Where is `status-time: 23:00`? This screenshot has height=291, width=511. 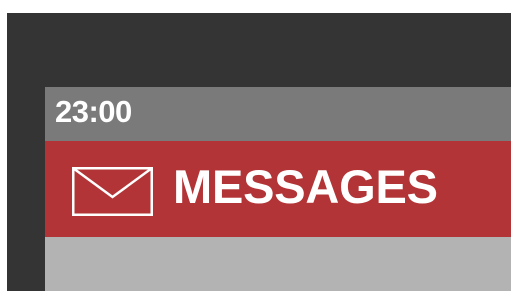 status-time: 23:00 is located at coordinates (93, 111).